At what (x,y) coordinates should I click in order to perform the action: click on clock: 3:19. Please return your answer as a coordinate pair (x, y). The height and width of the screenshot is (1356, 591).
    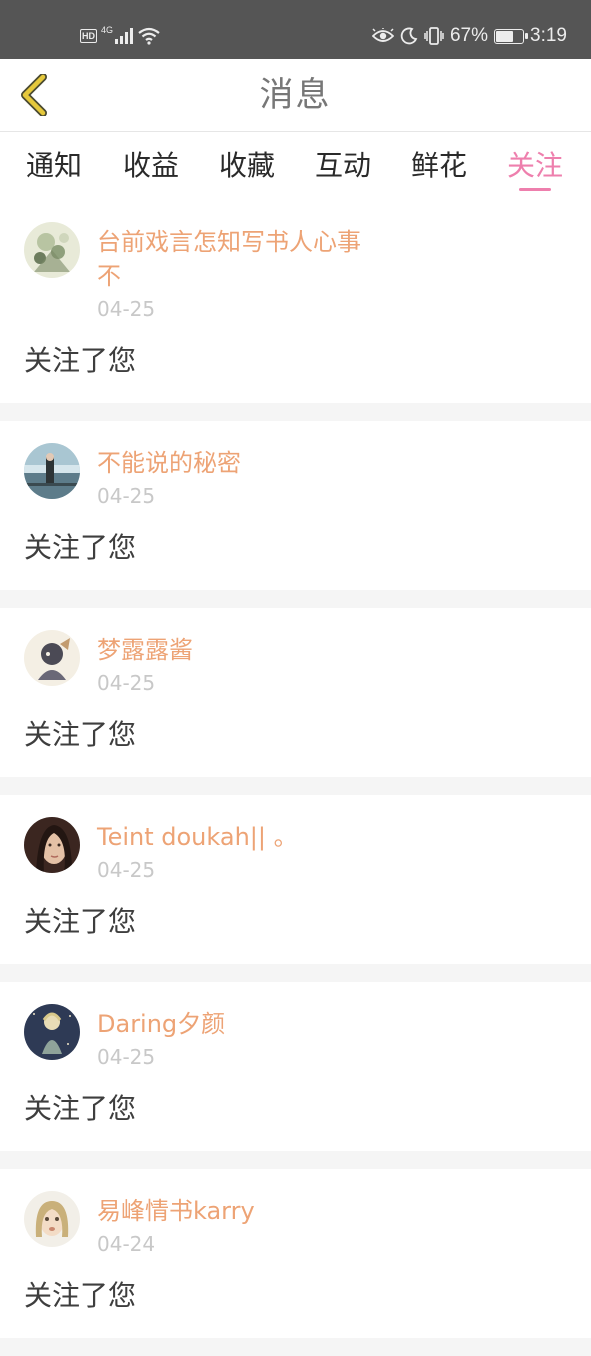
    Looking at the image, I should click on (548, 35).